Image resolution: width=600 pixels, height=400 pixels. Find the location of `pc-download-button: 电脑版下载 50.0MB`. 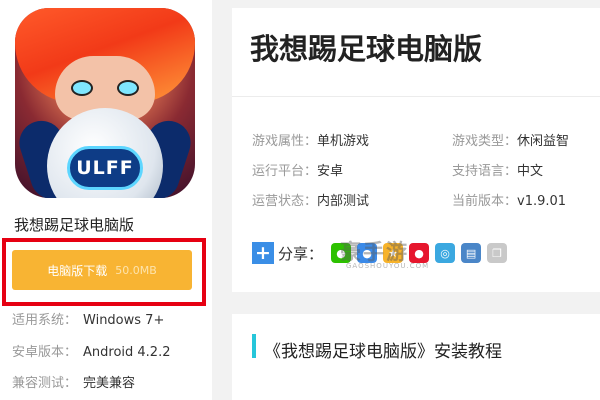

pc-download-button: 电脑版下载 50.0MB is located at coordinates (102, 270).